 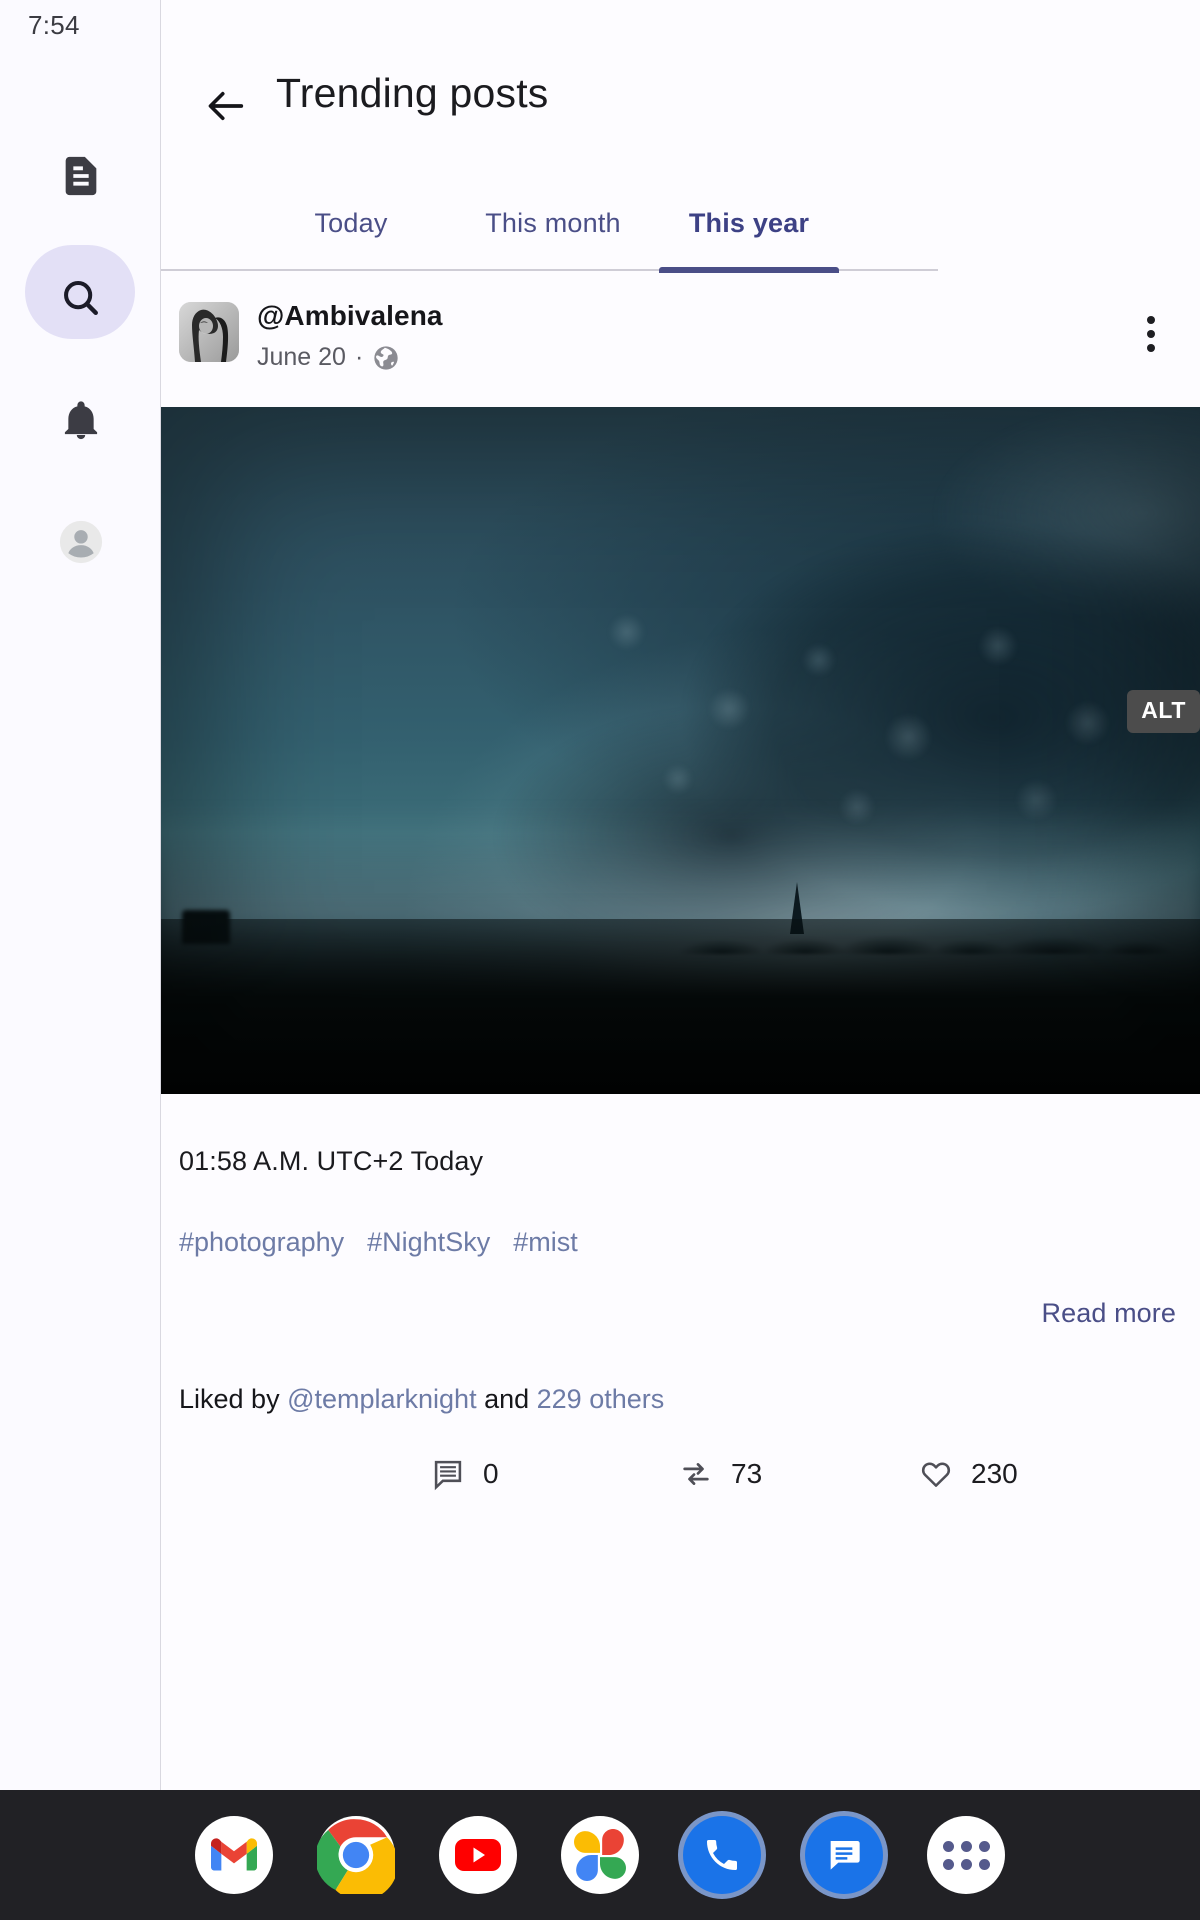 What do you see at coordinates (428, 1242) in the screenshot?
I see `hashtag-nightsky: #NightSky` at bounding box center [428, 1242].